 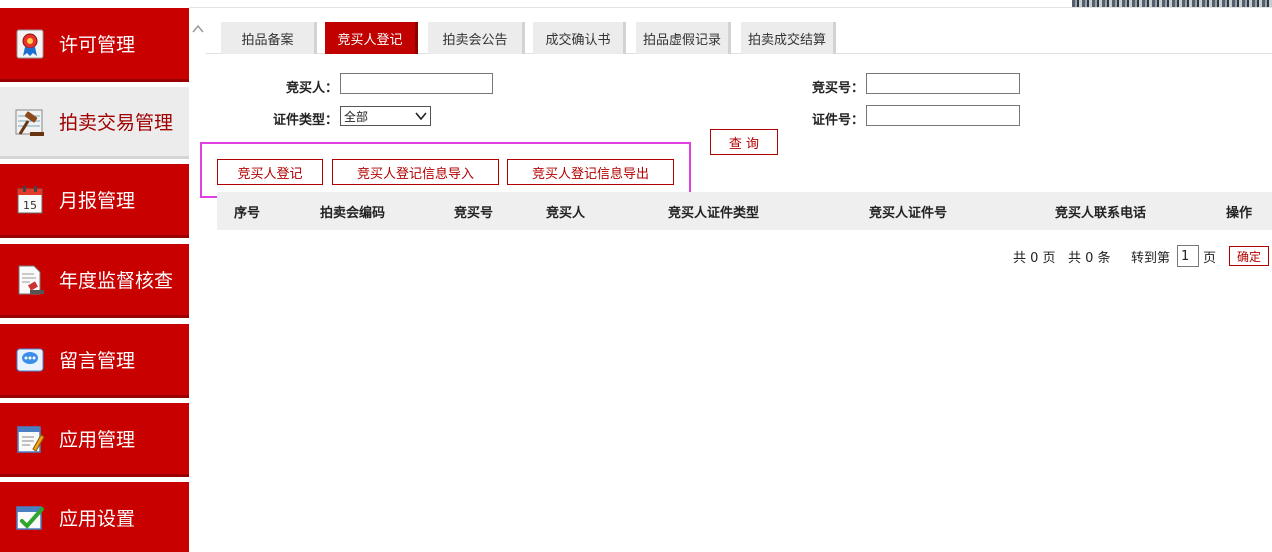 I want to click on sidebar-item-monthly-report: 15 月报管理, so click(x=94, y=201).